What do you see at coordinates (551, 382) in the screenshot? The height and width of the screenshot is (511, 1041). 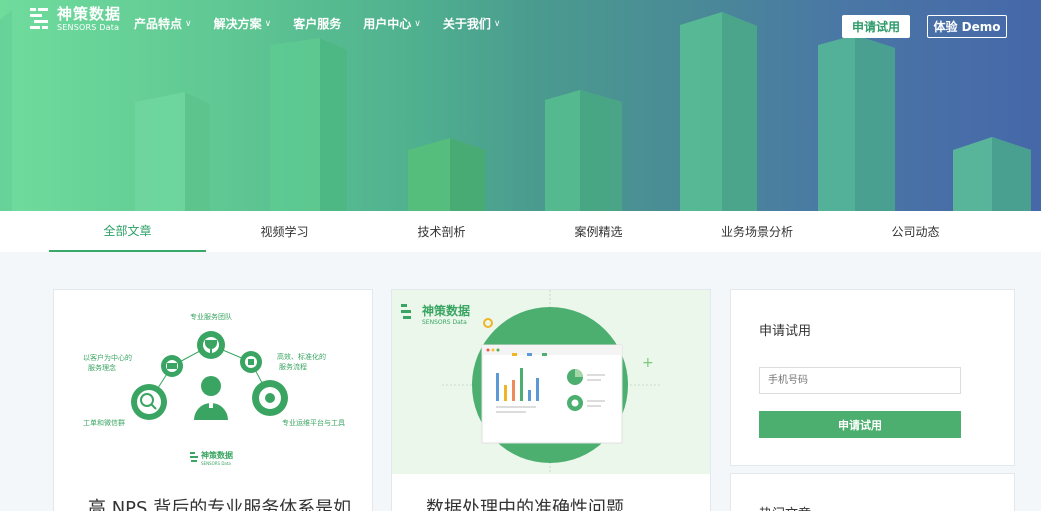 I see `data-accuracy-illustration: + 神策数据 SENSORS Data` at bounding box center [551, 382].